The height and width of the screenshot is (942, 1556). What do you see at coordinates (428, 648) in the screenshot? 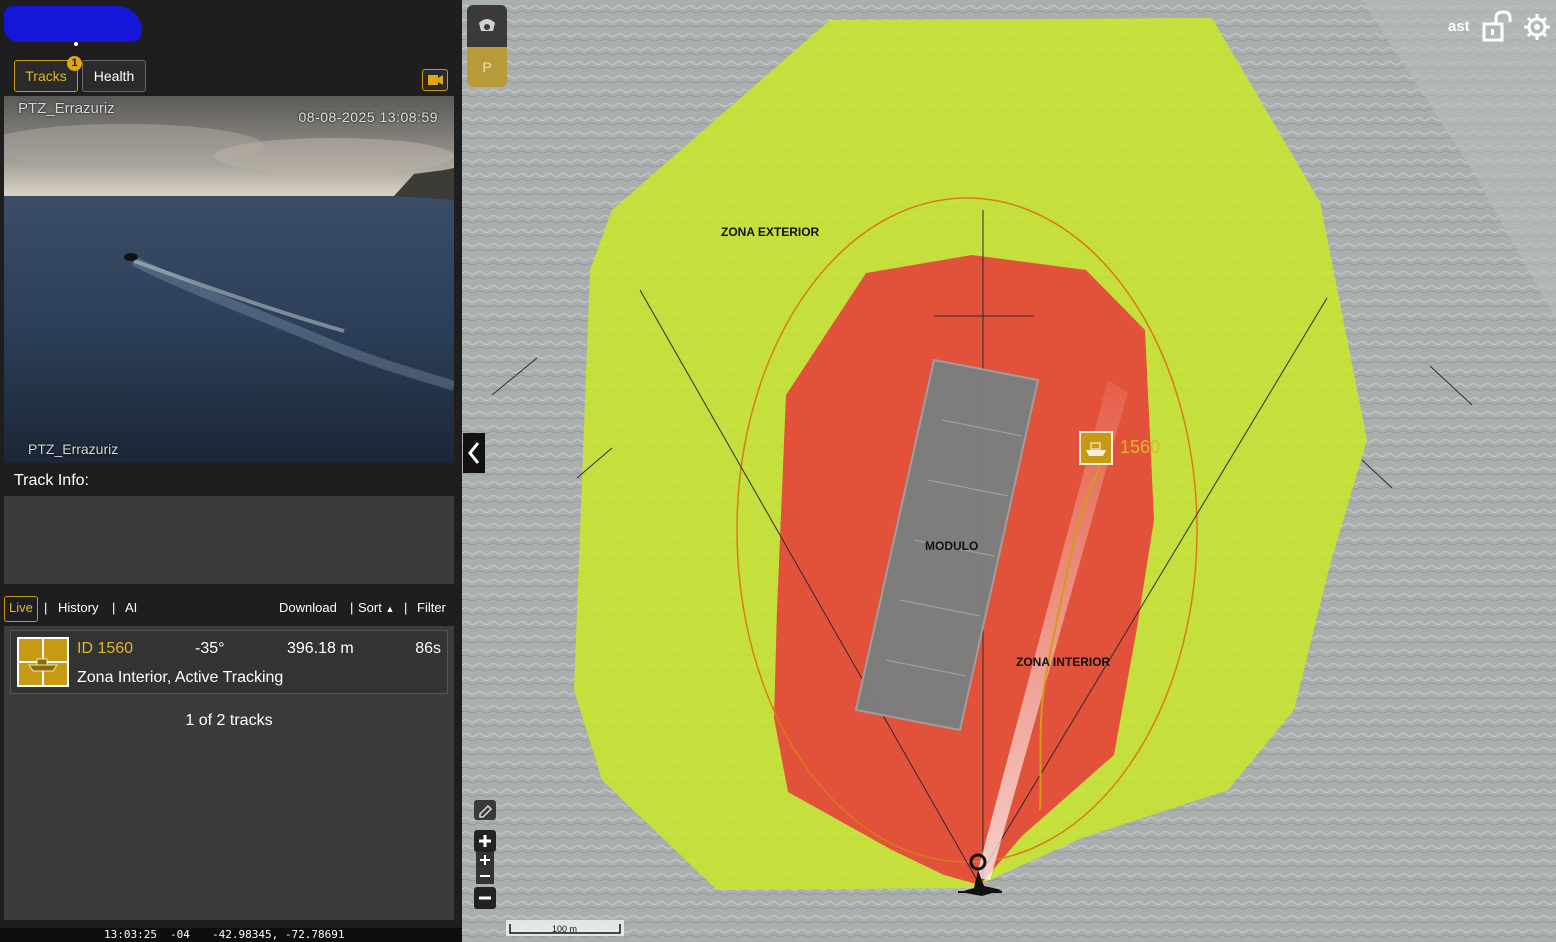
I see `track-age: 86s` at bounding box center [428, 648].